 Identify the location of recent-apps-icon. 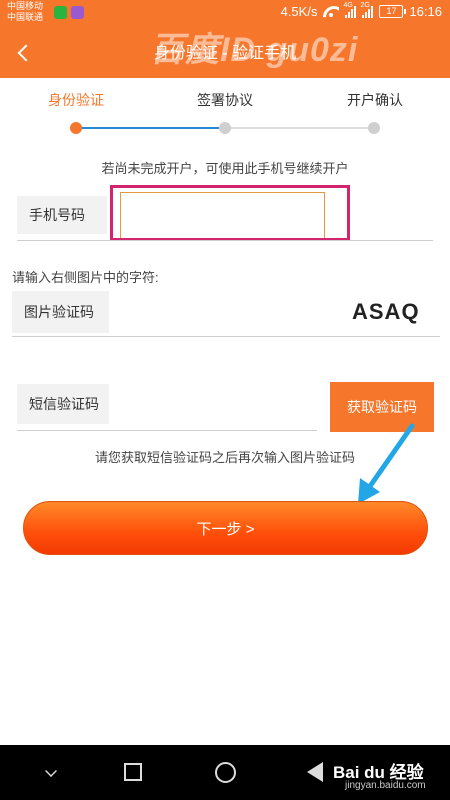
(133, 772).